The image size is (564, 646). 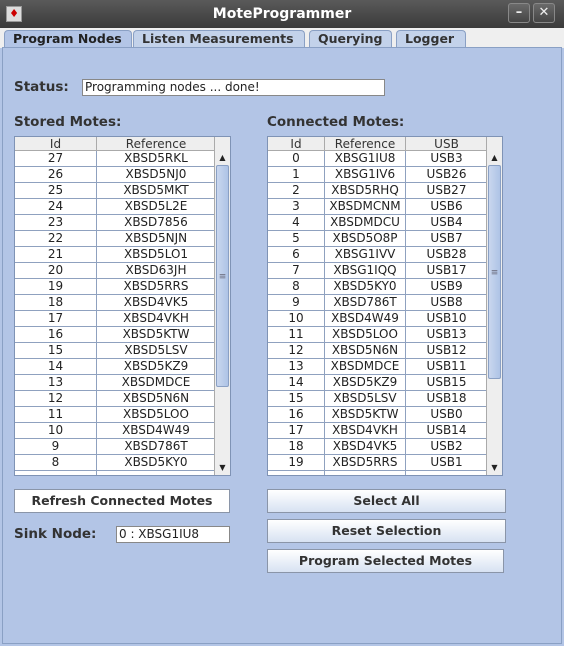 I want to click on table-cell: 25, so click(x=56, y=191).